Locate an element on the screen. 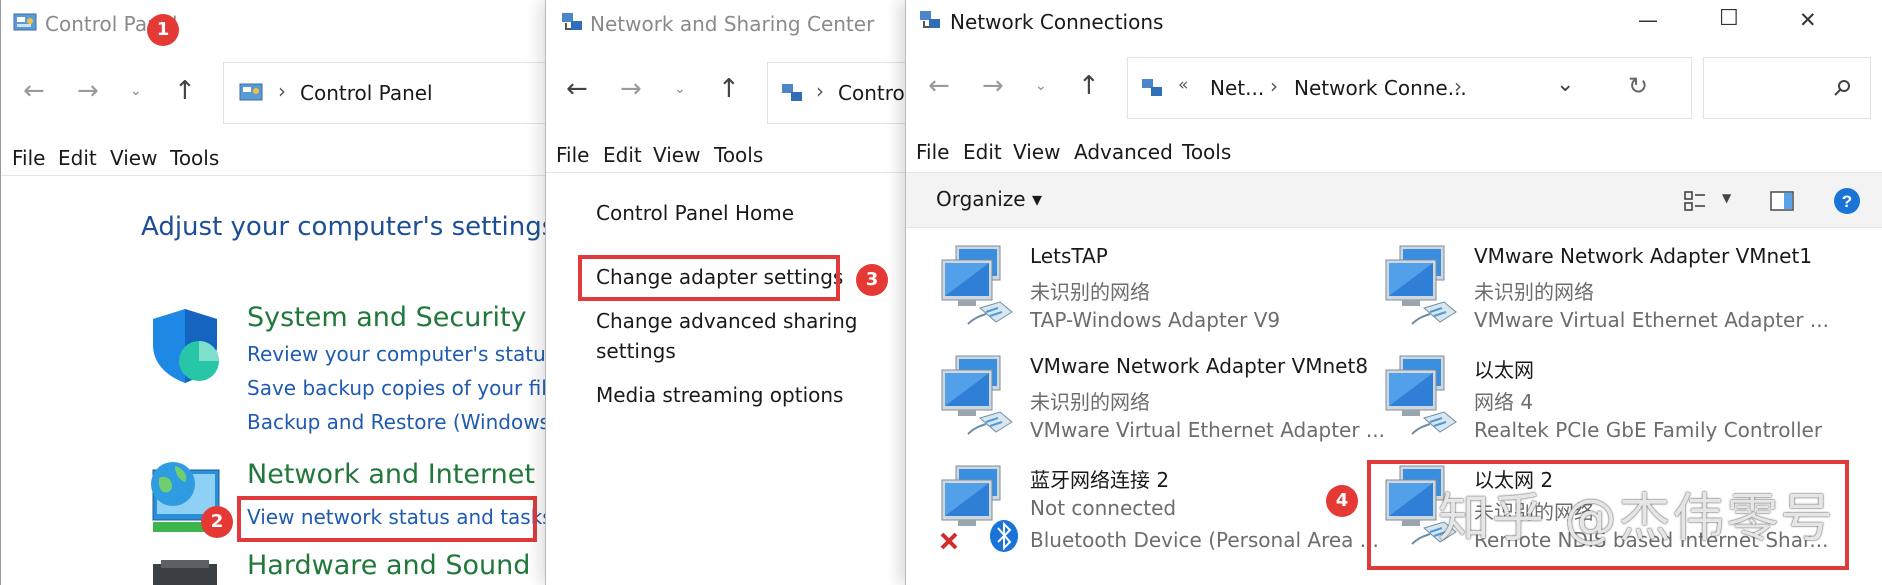 The image size is (1882, 585). adapter-name: VMware Network Adapter VMnet8 is located at coordinates (1199, 366).